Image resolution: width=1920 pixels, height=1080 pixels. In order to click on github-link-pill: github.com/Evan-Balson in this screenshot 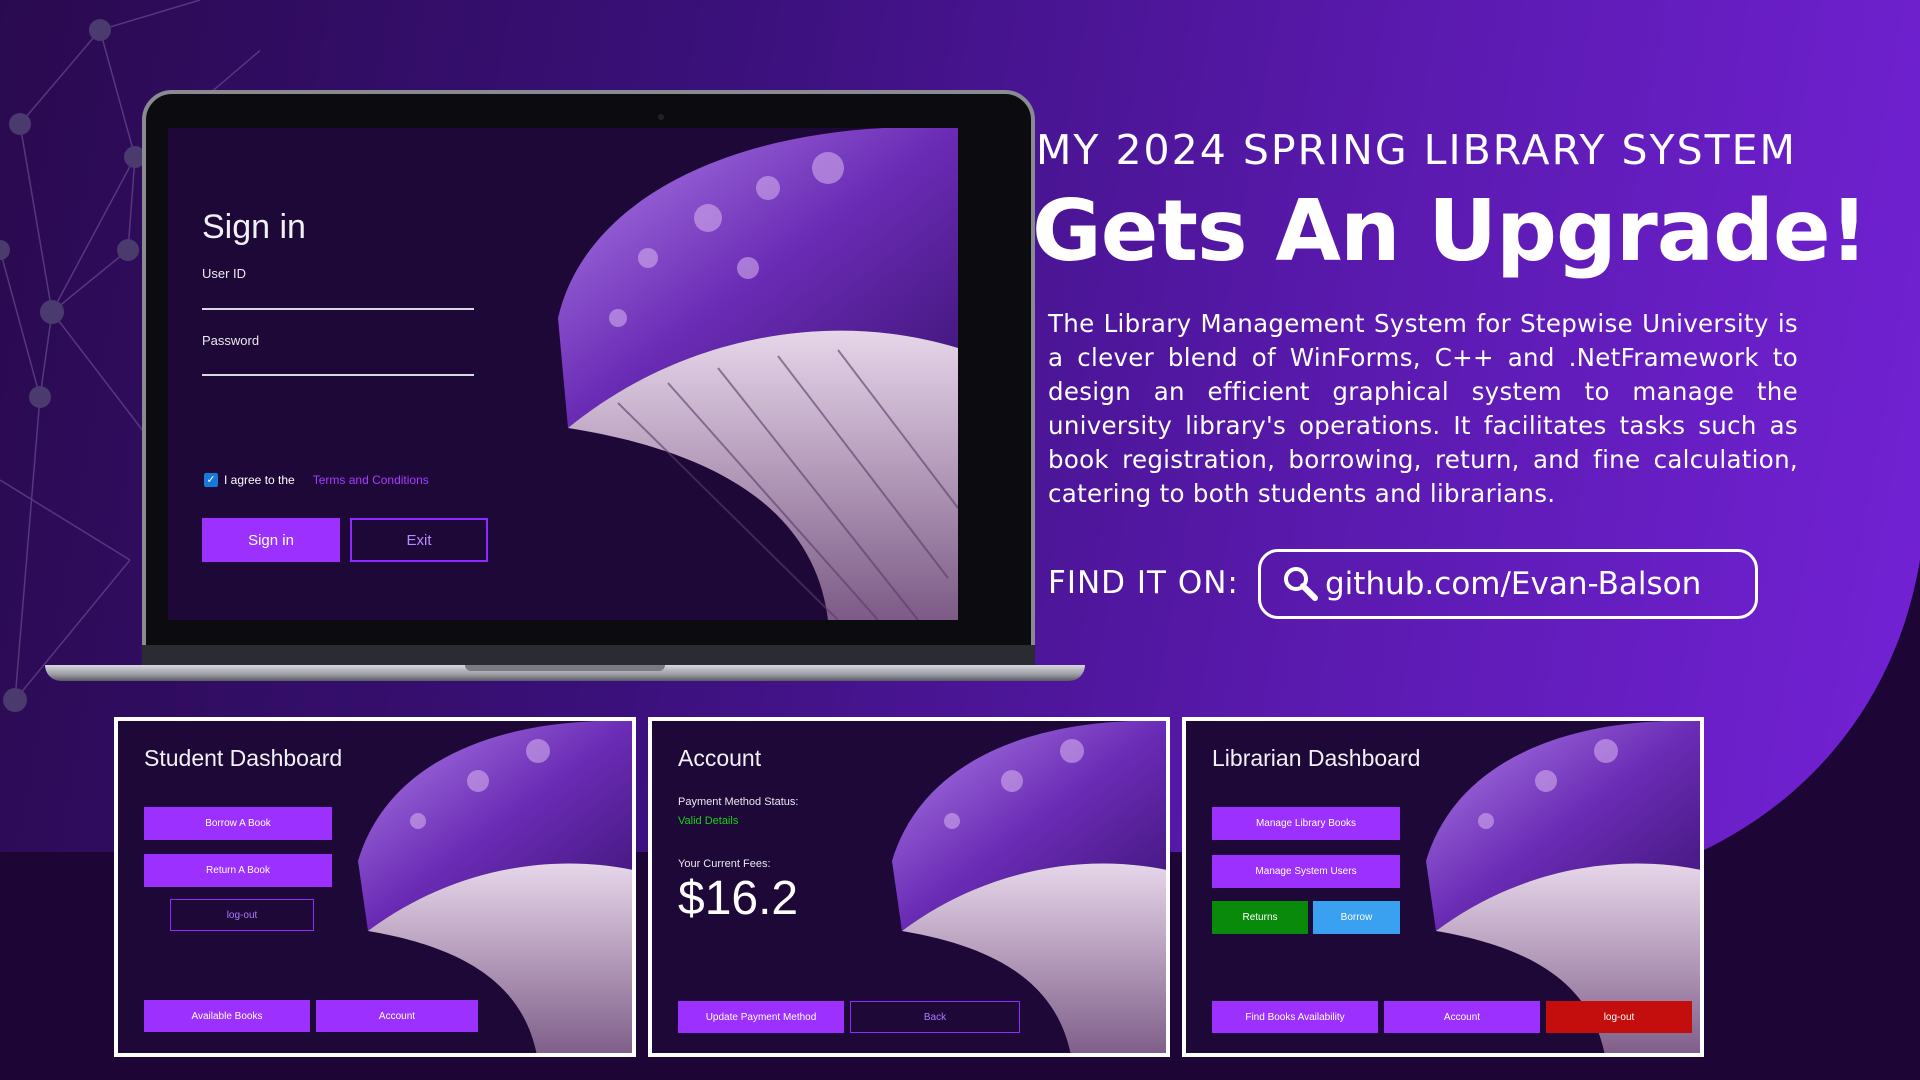, I will do `click(1508, 584)`.